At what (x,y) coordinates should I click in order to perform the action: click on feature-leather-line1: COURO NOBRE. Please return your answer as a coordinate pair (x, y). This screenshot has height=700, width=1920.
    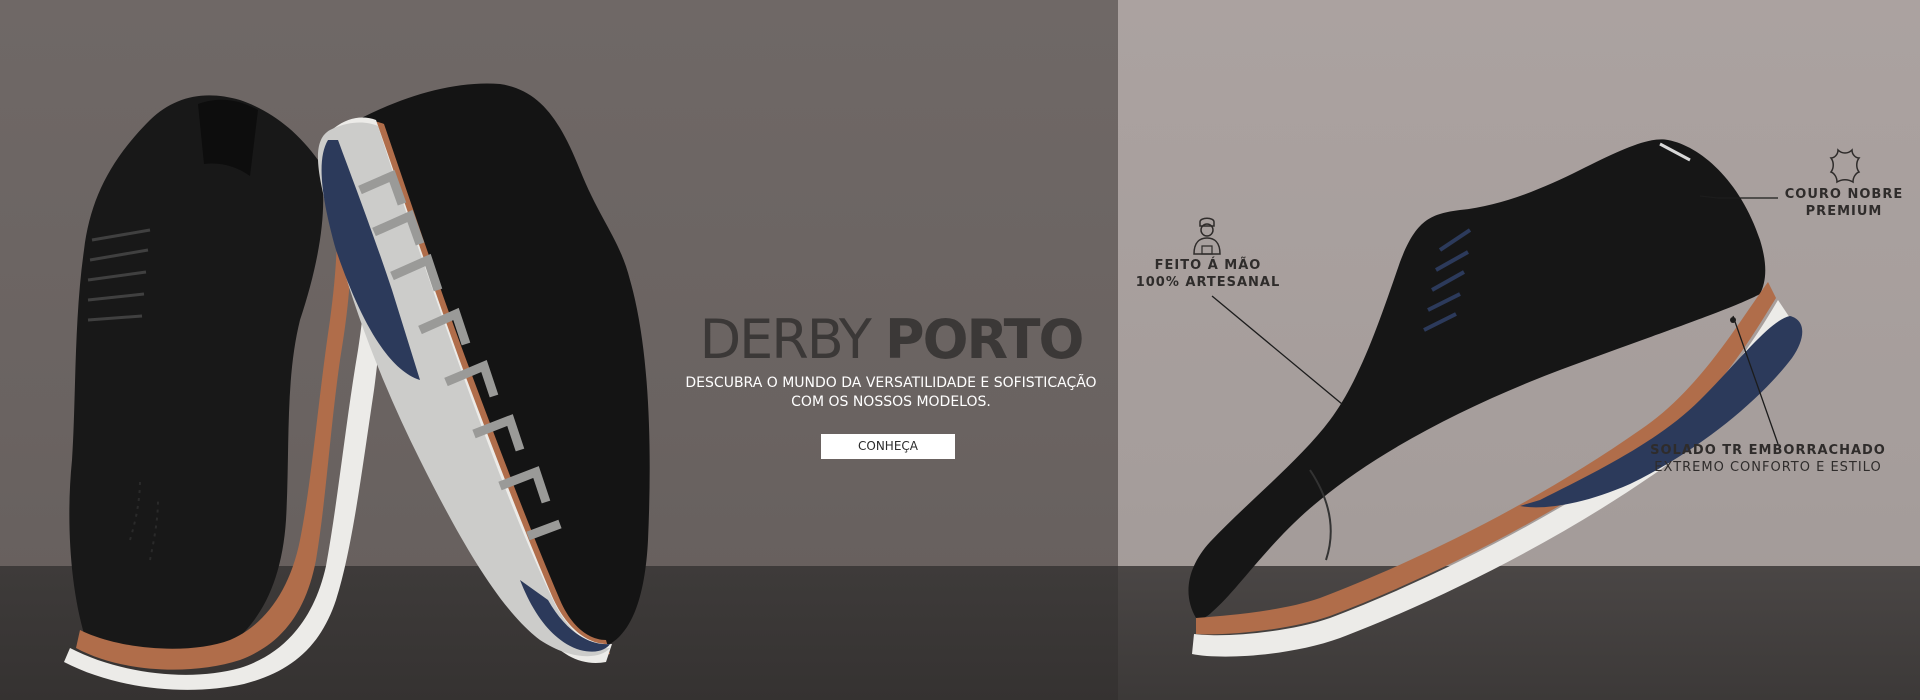
    Looking at the image, I should click on (1844, 194).